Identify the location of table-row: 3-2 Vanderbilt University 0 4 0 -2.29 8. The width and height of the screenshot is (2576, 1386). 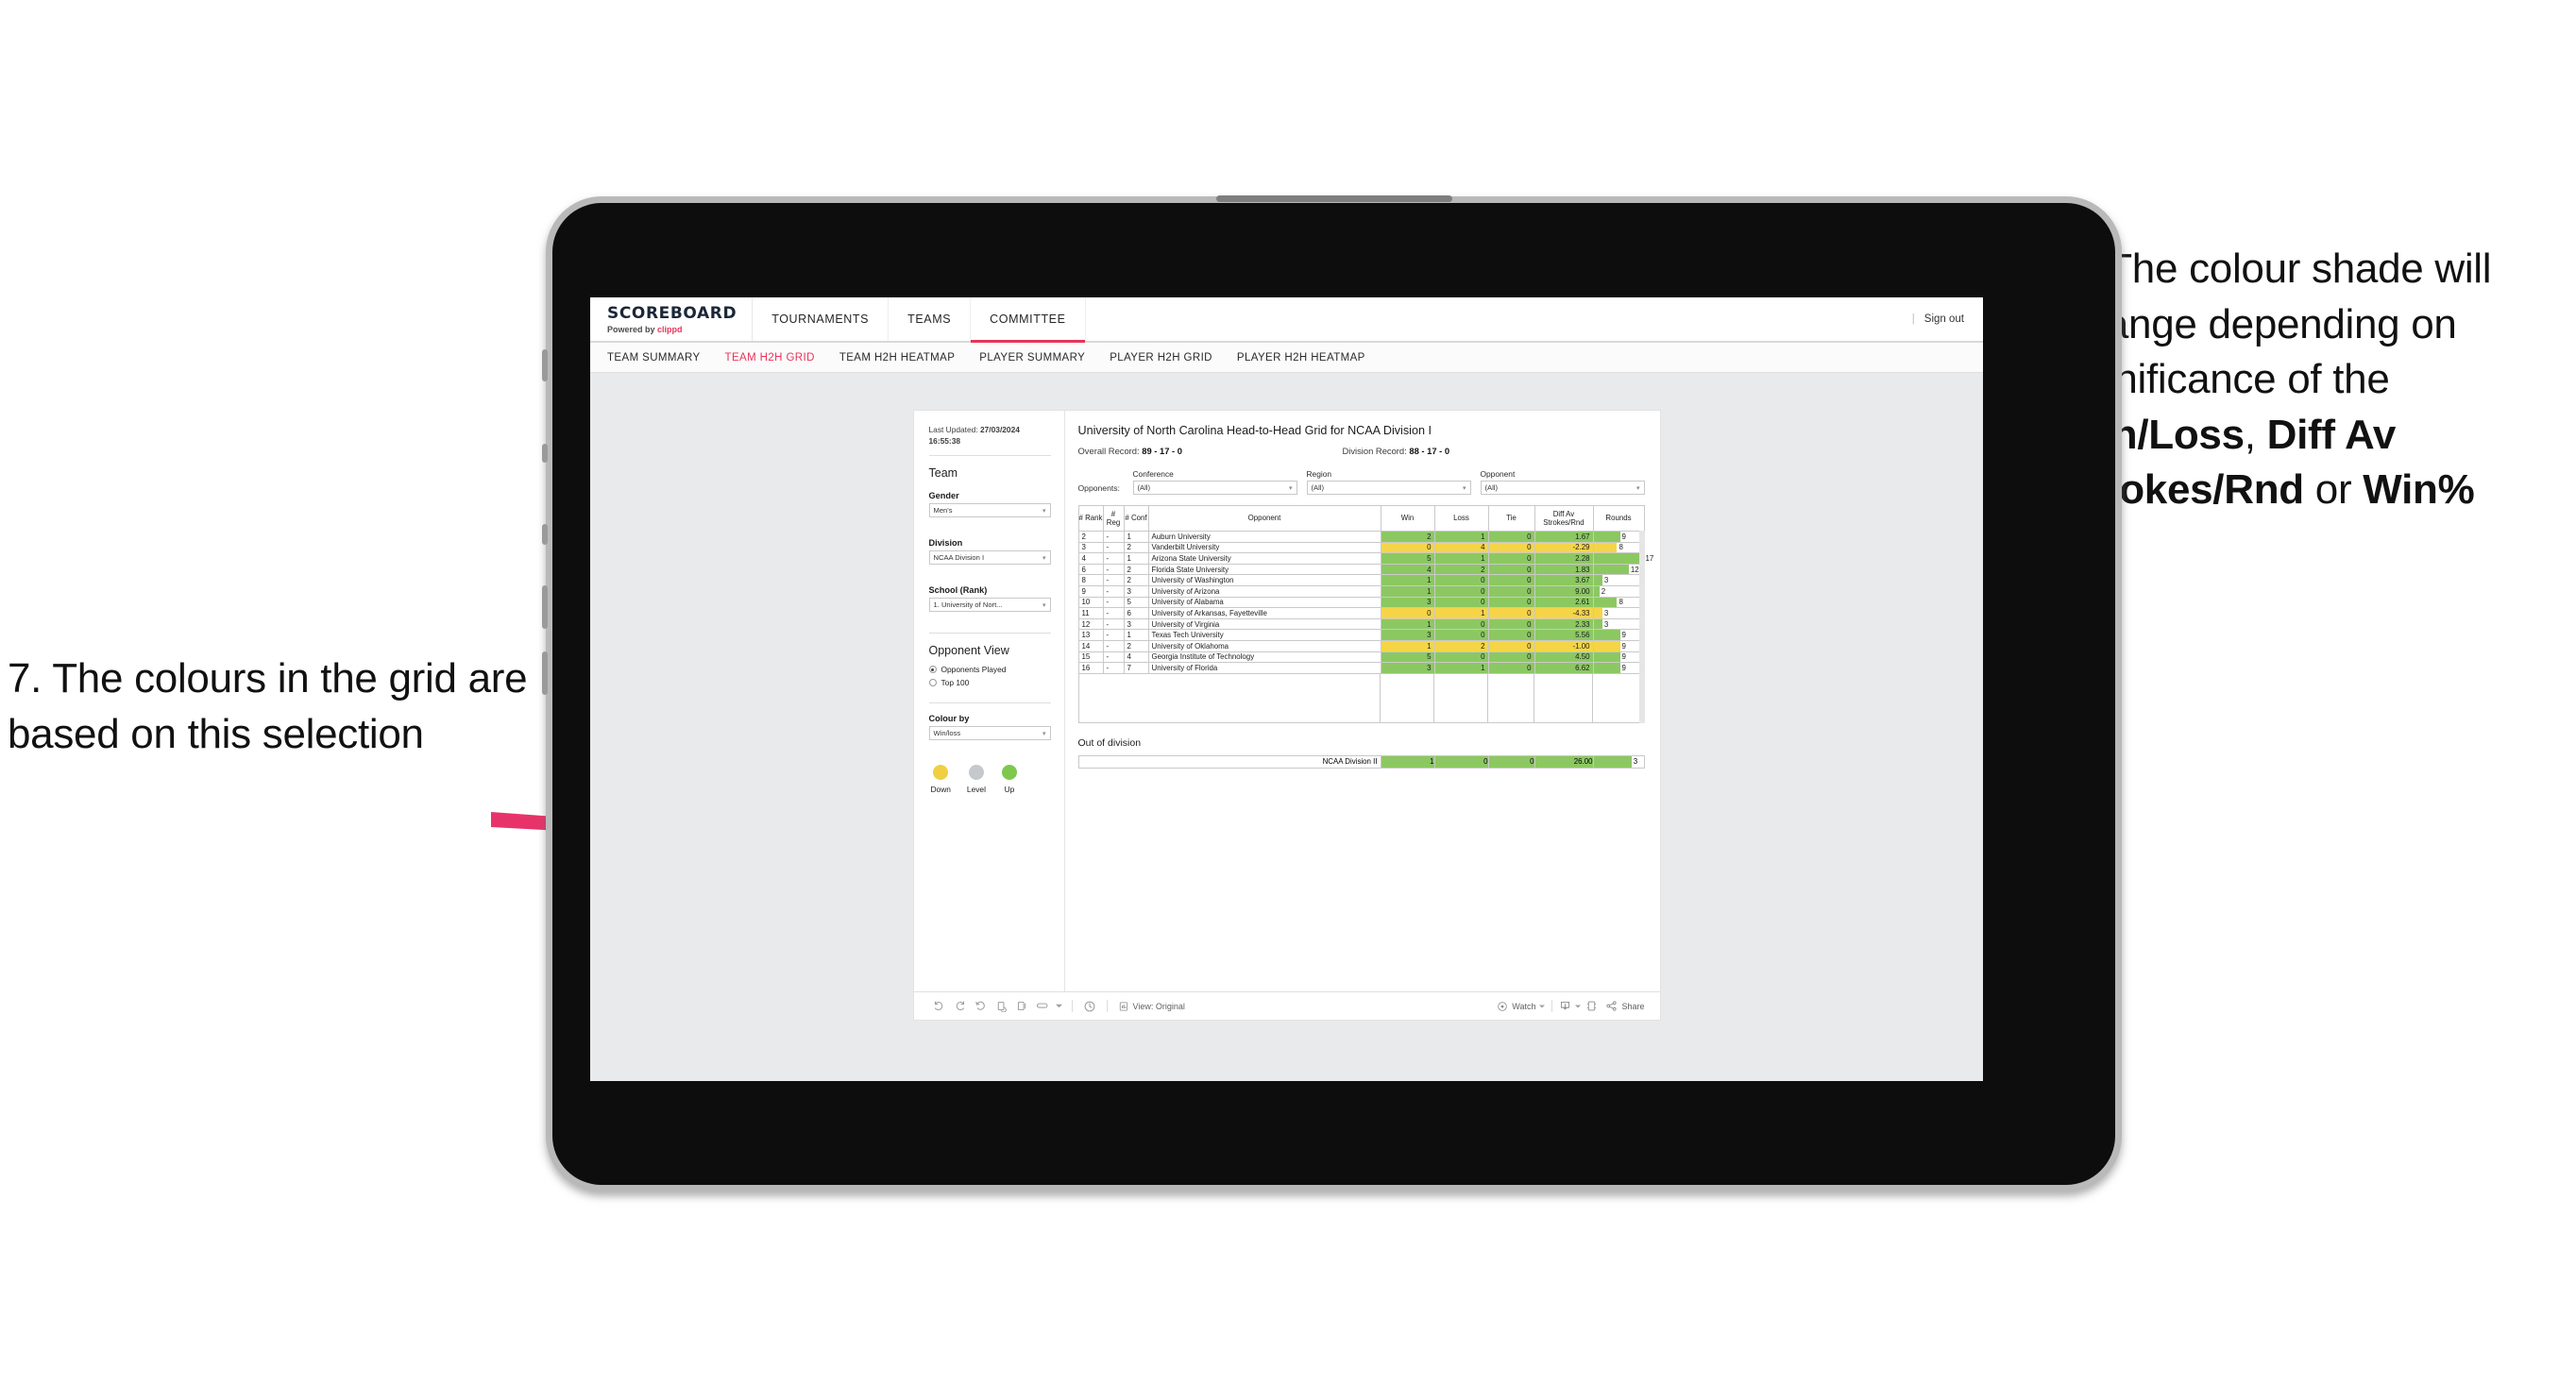
(1361, 548).